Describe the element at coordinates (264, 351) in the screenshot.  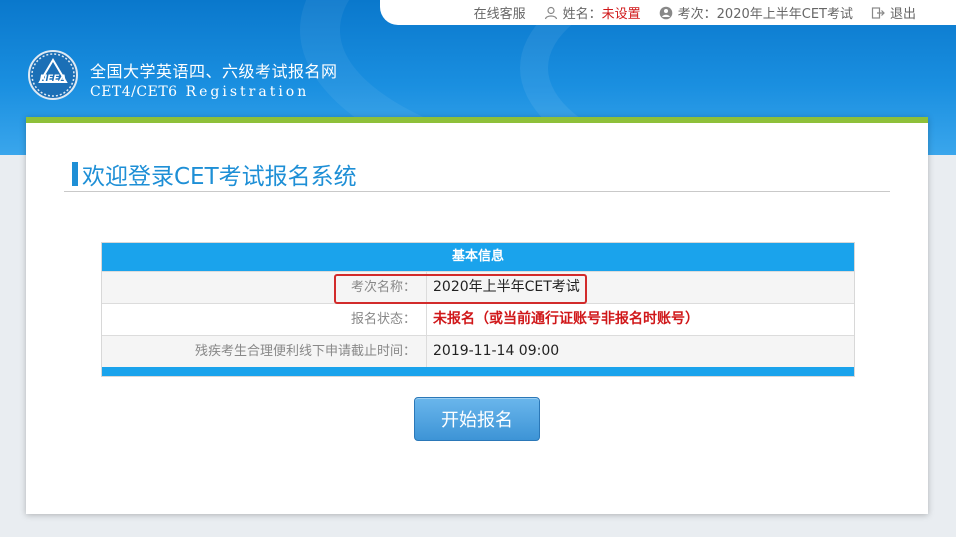
I see `row-label: 残疾考生合理便利线下申请截止时间：` at that location.